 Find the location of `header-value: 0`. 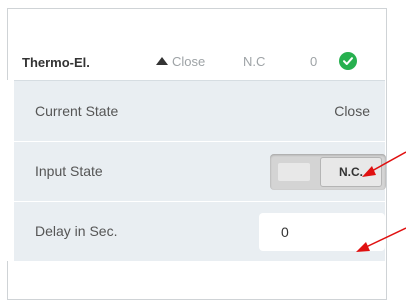

header-value: 0 is located at coordinates (314, 61).